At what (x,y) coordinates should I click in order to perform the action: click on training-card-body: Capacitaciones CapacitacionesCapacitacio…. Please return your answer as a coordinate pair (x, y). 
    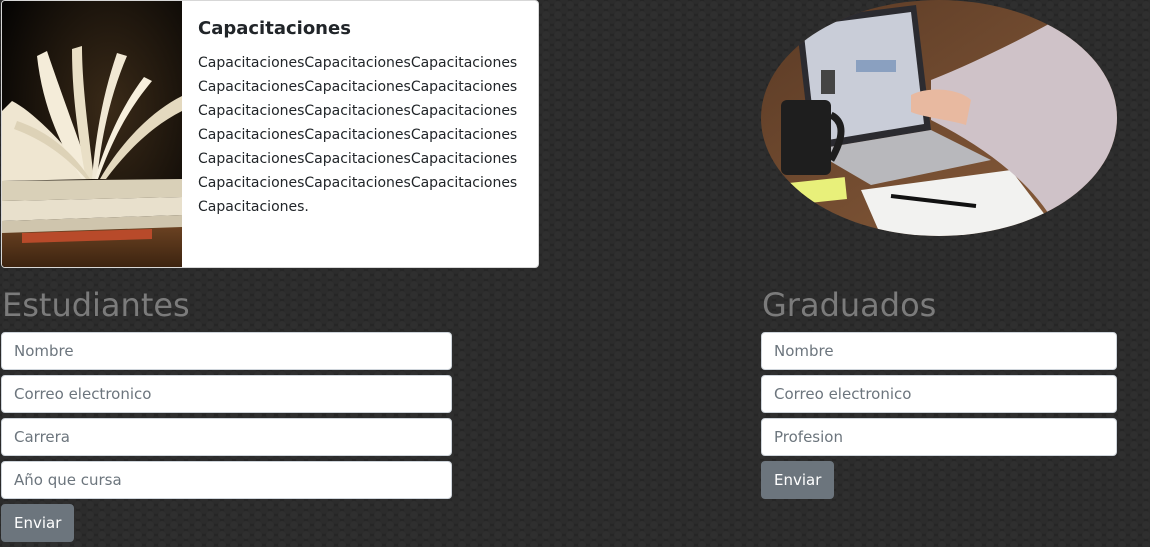
    Looking at the image, I should click on (362, 118).